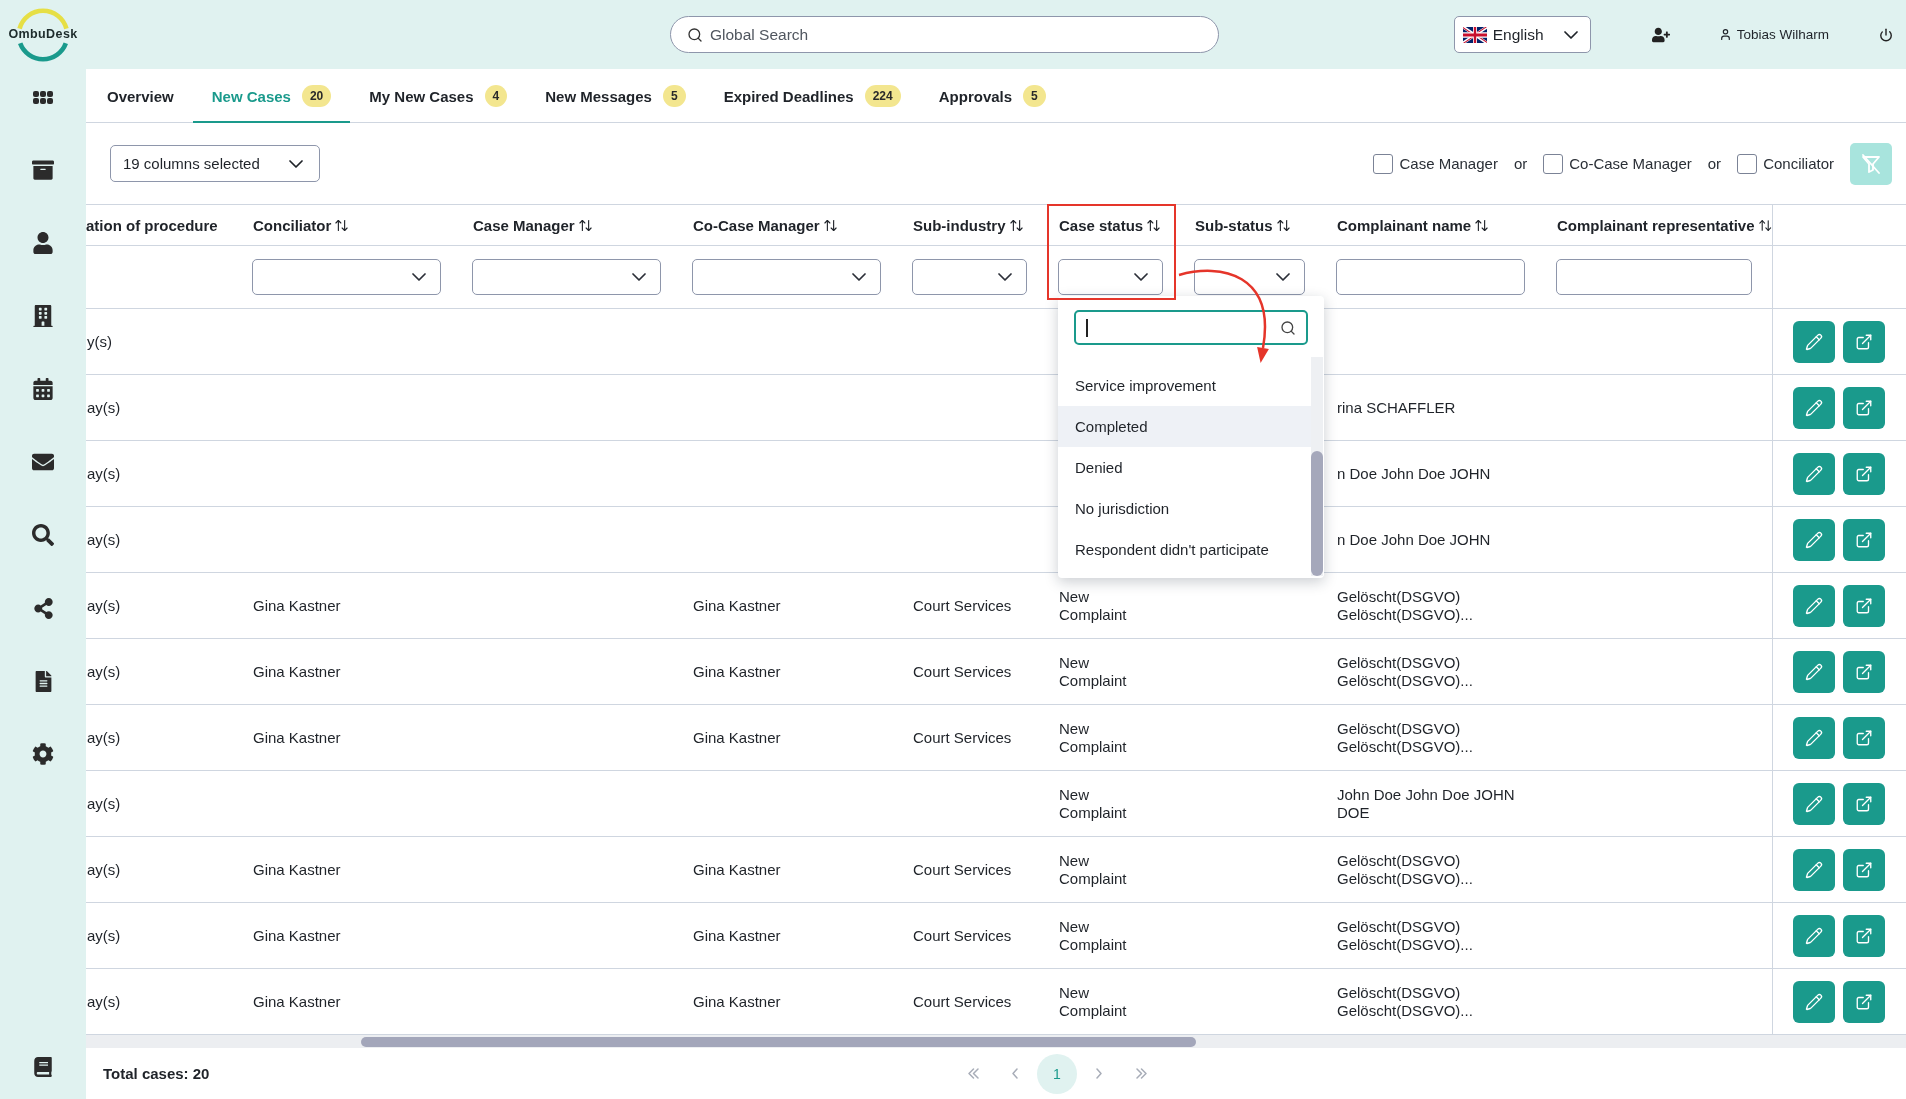  I want to click on dropdown-option: Service improvement, so click(1184, 385).